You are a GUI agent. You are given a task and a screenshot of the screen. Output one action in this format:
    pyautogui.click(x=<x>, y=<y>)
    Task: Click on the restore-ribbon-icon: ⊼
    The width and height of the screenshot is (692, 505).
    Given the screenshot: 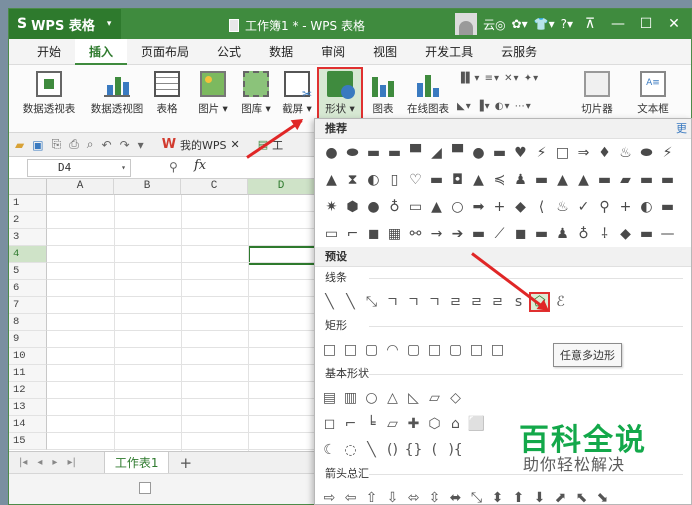 What is the action you would take?
    pyautogui.click(x=590, y=24)
    